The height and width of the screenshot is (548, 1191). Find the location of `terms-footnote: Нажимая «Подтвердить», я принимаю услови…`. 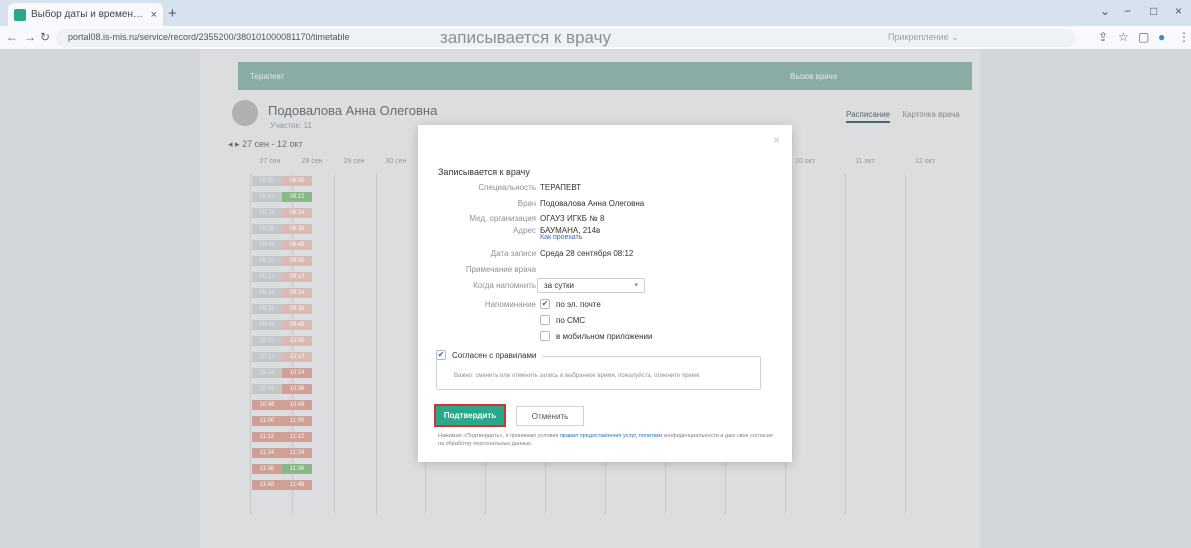

terms-footnote: Нажимая «Подтвердить», я принимаю услови… is located at coordinates (608, 440).